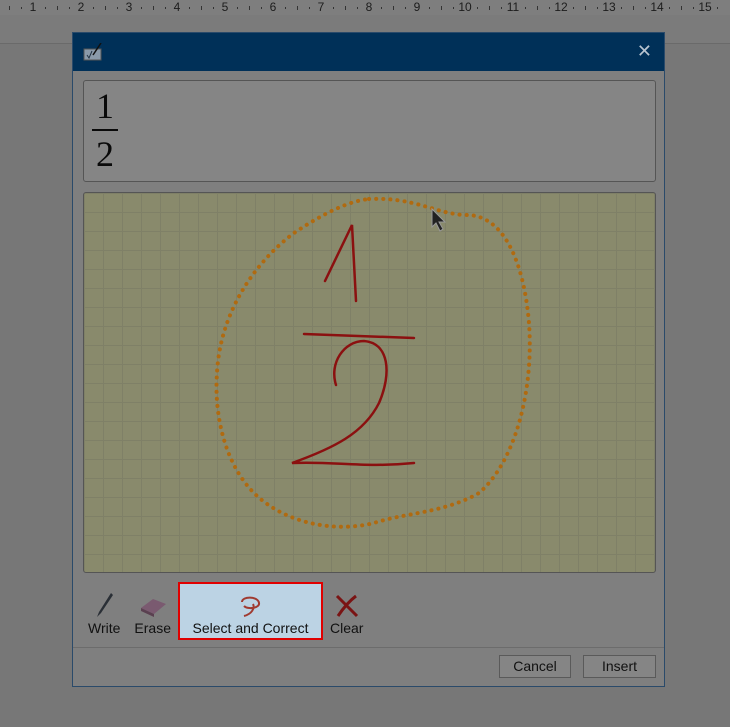  Describe the element at coordinates (535, 666) in the screenshot. I see `cancel-button: Cancel` at that location.